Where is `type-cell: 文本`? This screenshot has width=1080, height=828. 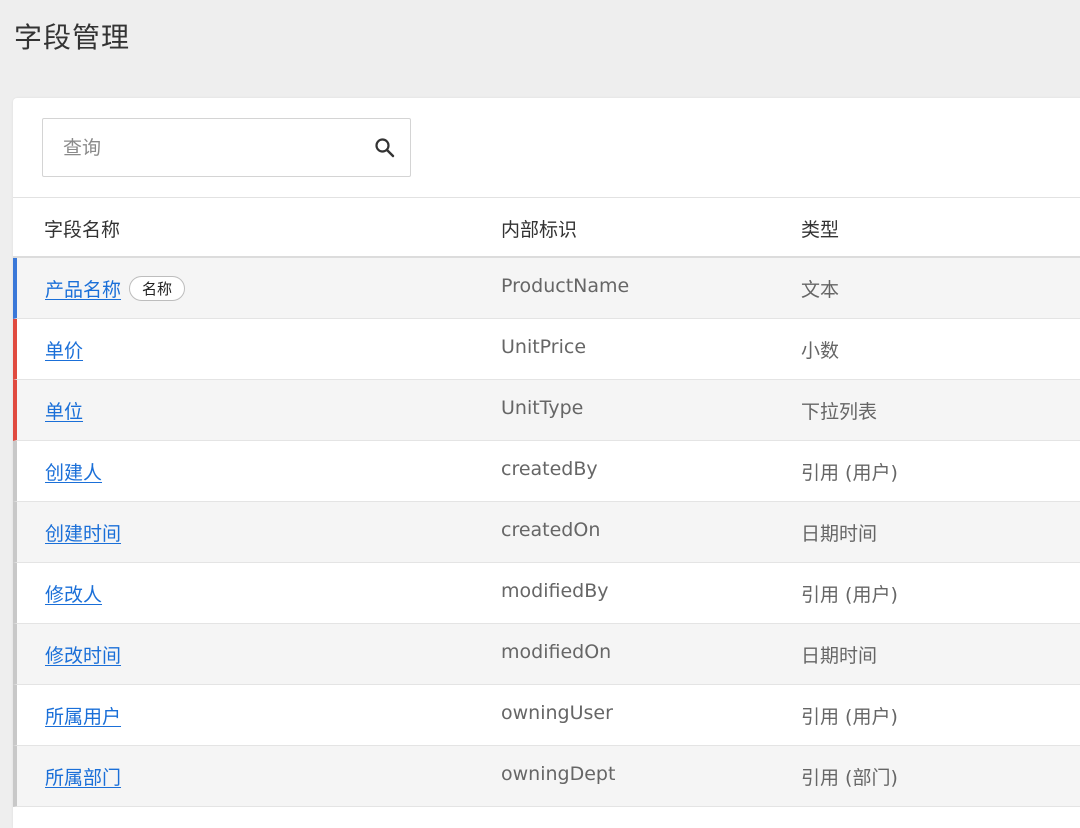 type-cell: 文本 is located at coordinates (820, 290).